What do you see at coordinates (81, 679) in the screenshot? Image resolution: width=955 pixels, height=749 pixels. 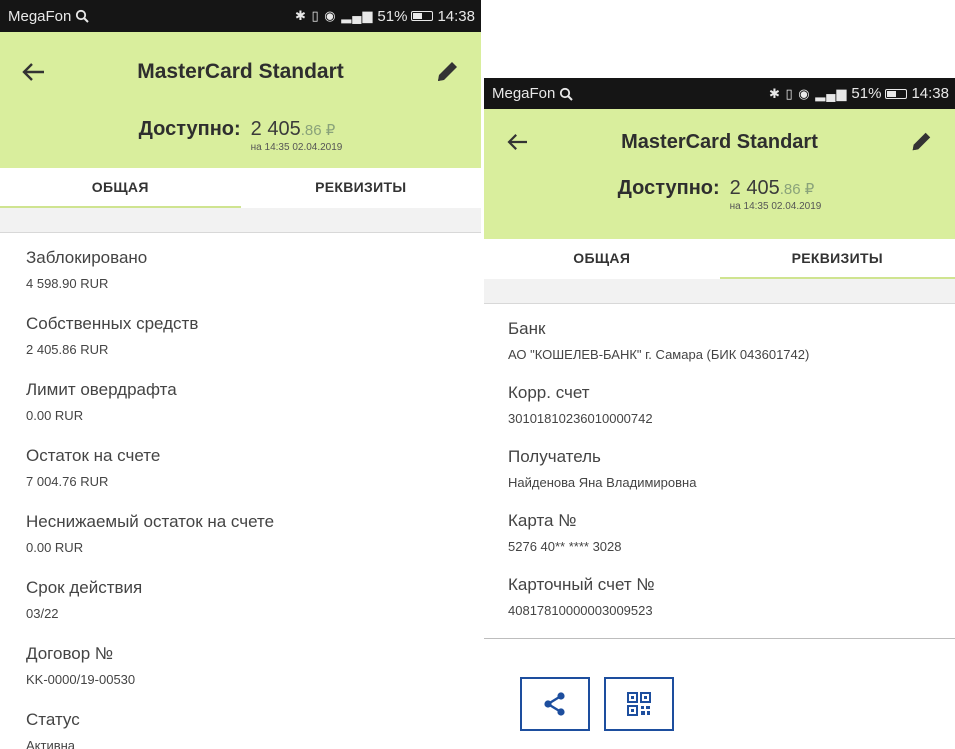 I see `item-value: KK-0000/19-00530` at bounding box center [81, 679].